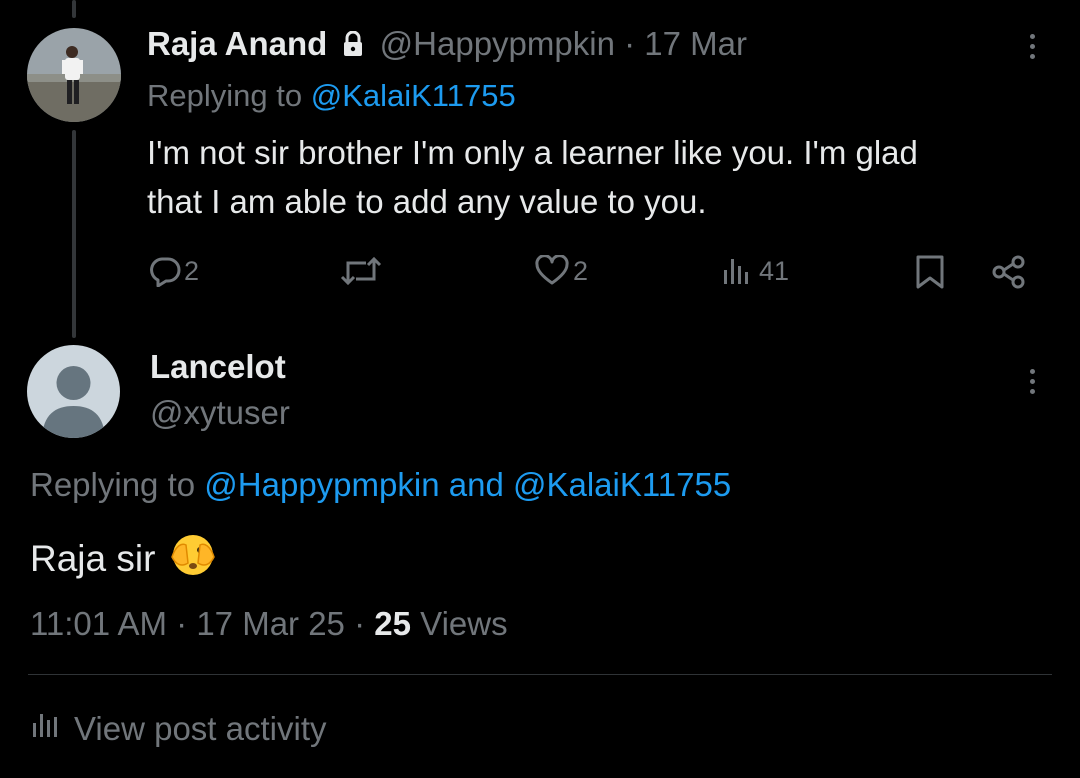 The width and height of the screenshot is (1080, 778). I want to click on views-count: 41, so click(774, 270).